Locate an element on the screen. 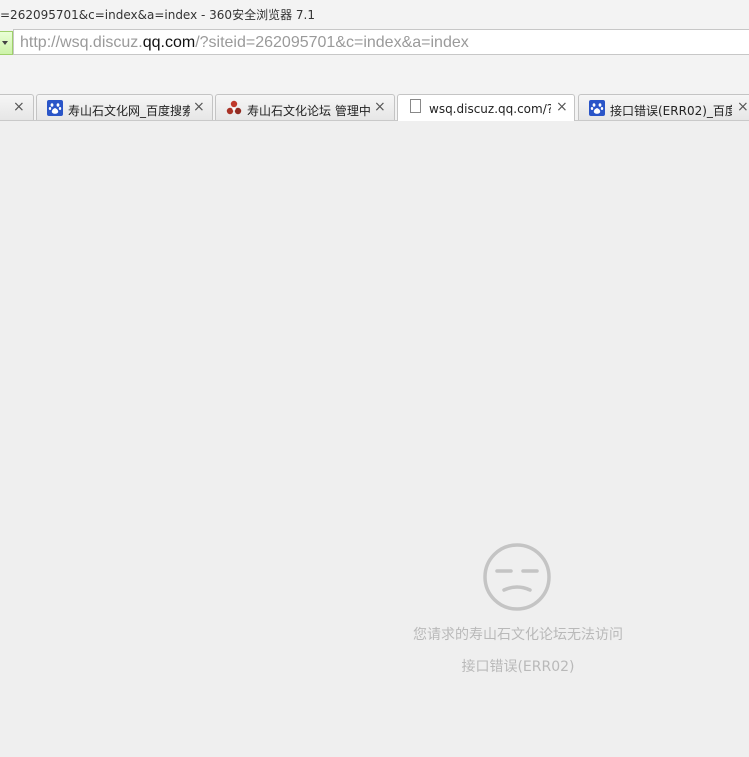  tab-wsq-discuz: wsq.discuz.qq.com/?s × is located at coordinates (486, 107).